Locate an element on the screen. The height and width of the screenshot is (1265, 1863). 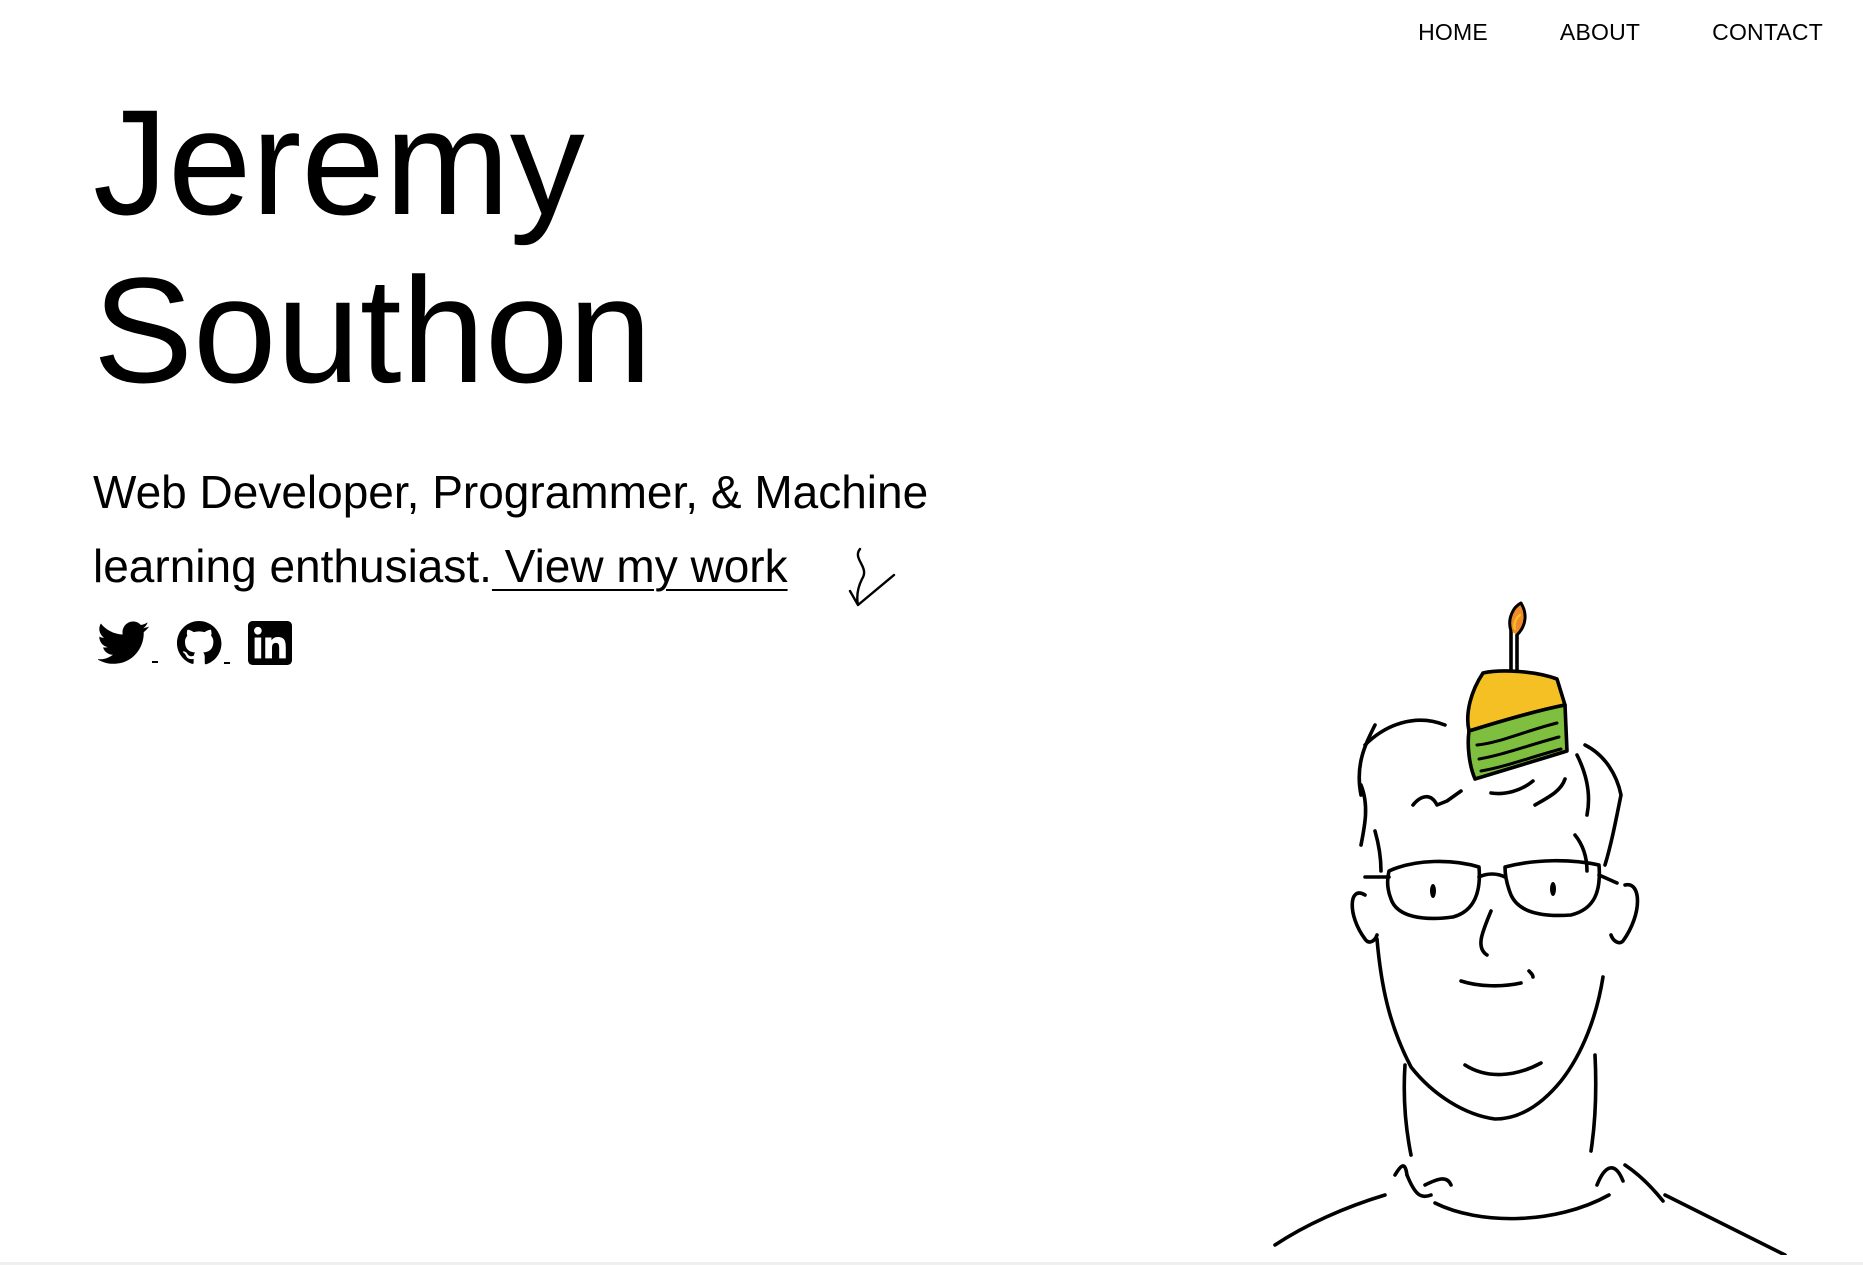
github-icon is located at coordinates (199, 642).